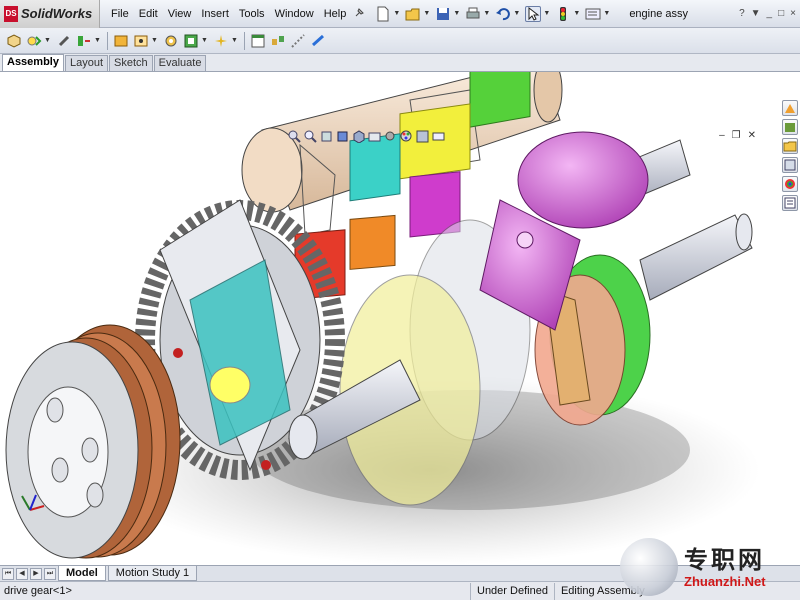 Image resolution: width=800 pixels, height=600 pixels. I want to click on menu-window: Window, so click(294, 14).